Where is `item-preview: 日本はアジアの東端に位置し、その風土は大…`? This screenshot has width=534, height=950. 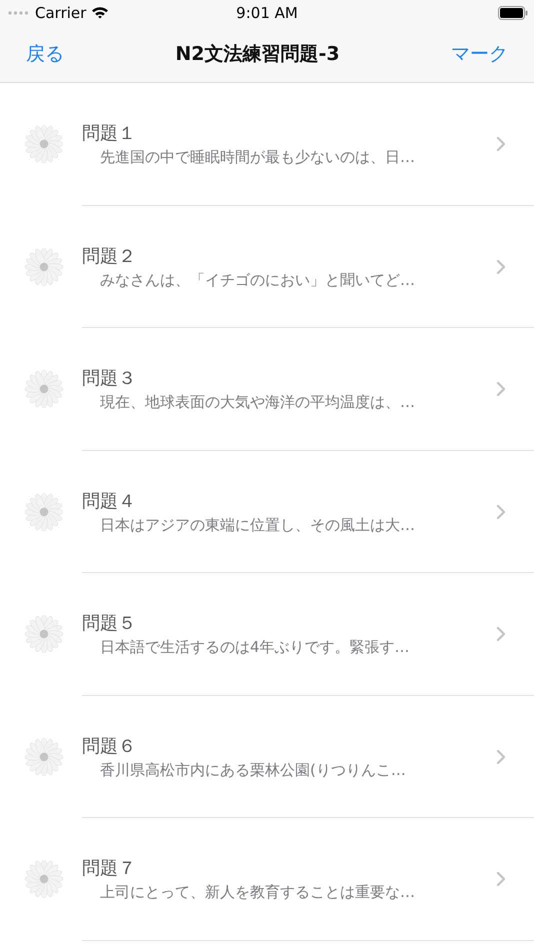
item-preview: 日本はアジアの東端に位置し、その風土は大… is located at coordinates (257, 525).